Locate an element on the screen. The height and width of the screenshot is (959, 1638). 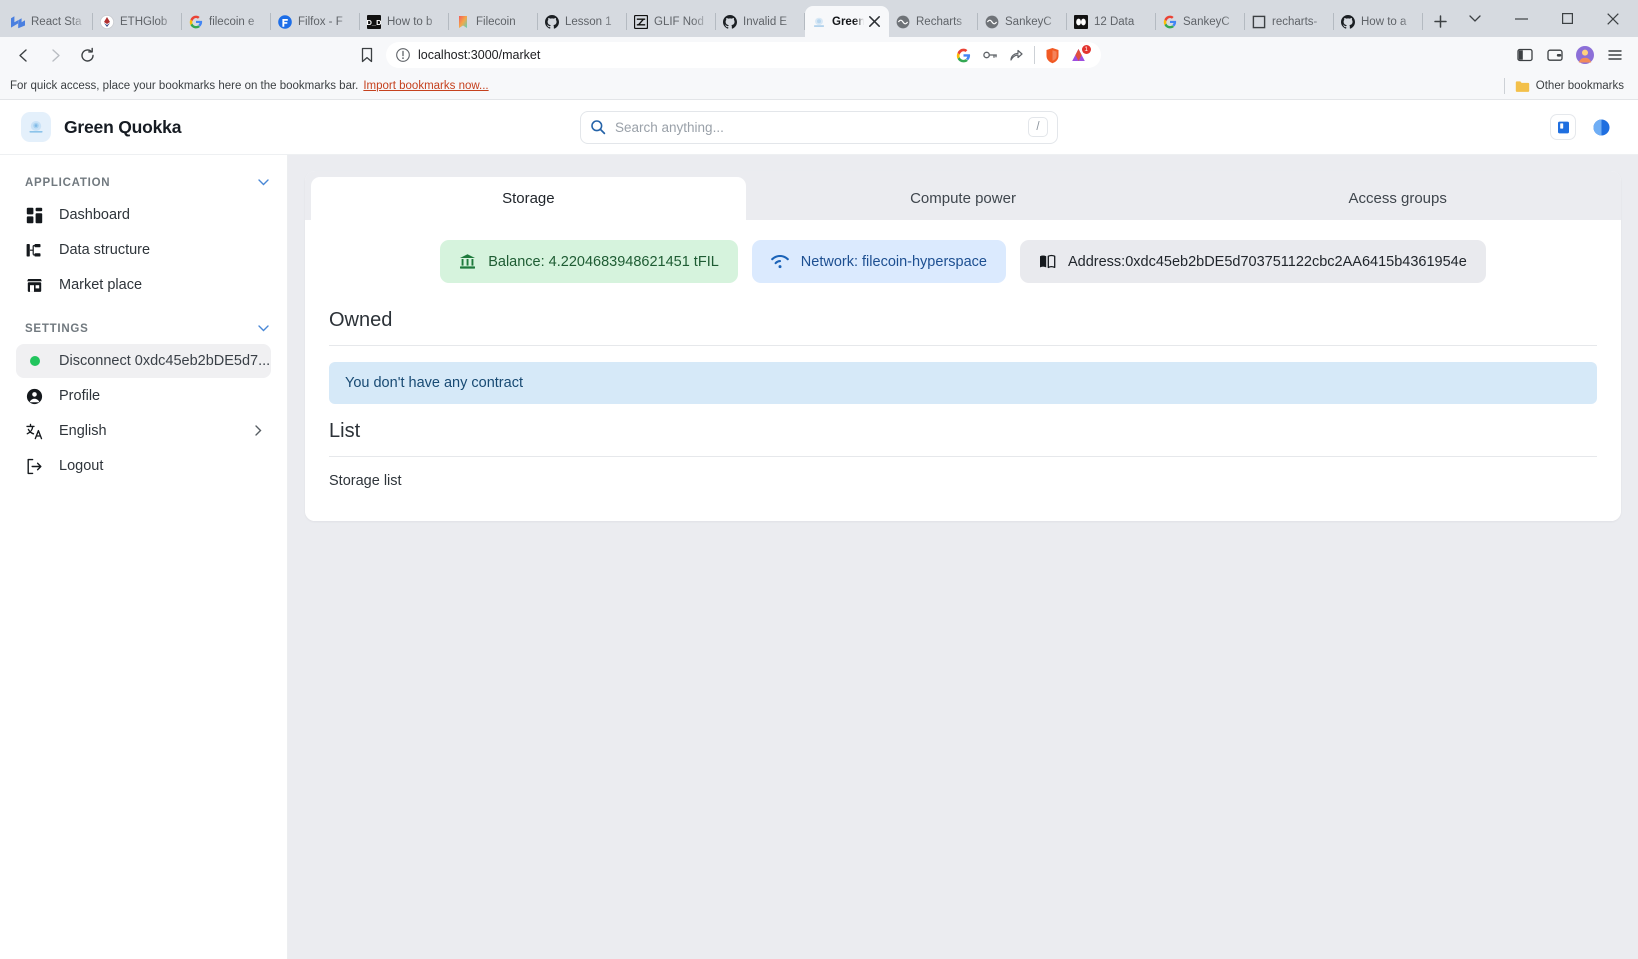
browser-tab: D_D How to b is located at coordinates (404, 21).